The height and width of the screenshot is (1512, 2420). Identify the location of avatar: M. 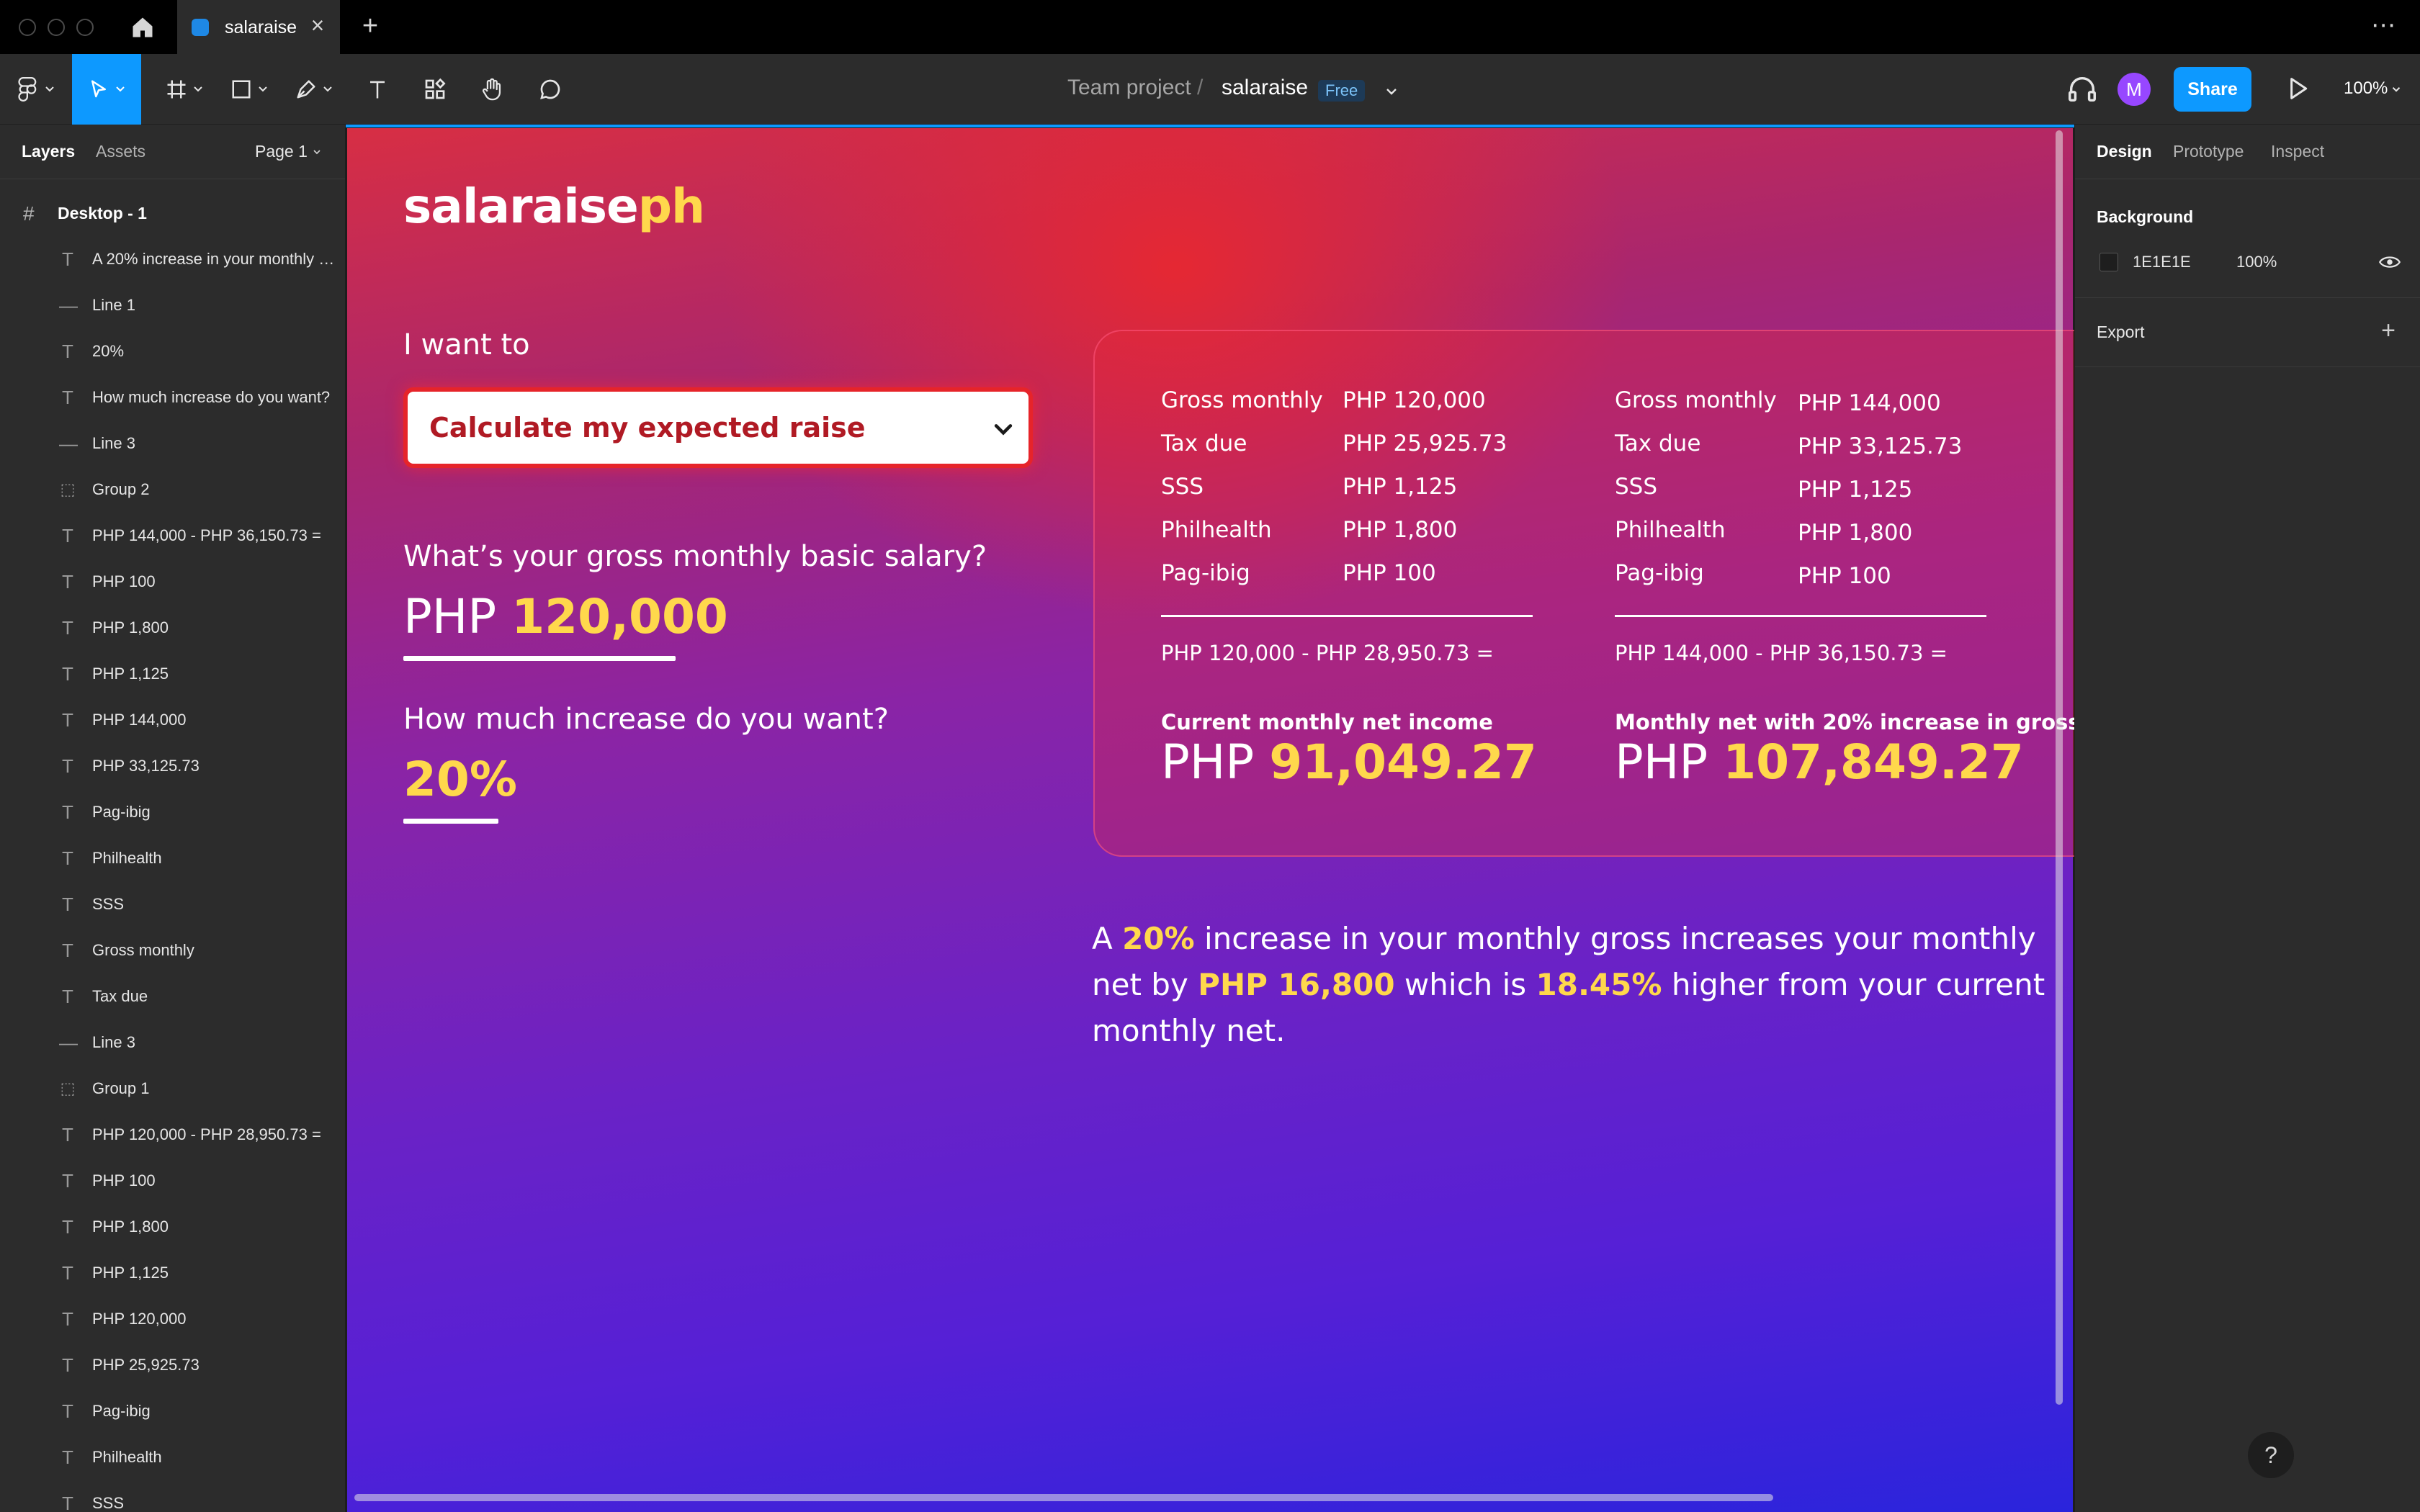
(2134, 89).